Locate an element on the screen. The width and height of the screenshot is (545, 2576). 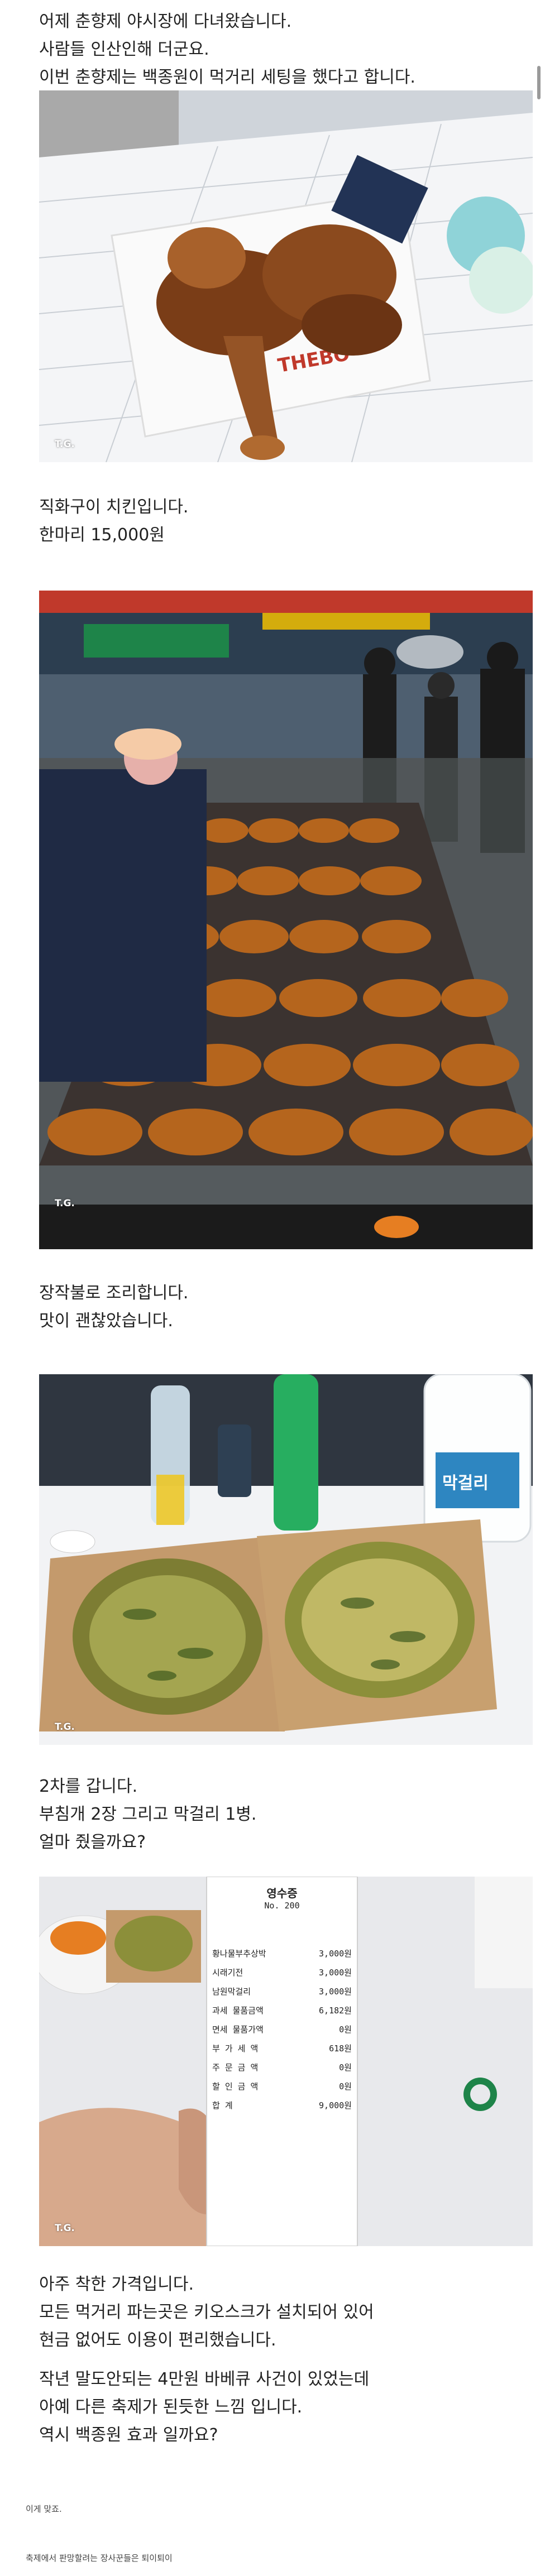
section4-line-7: 역시 백종원 효과 일까요? is located at coordinates (128, 2435).